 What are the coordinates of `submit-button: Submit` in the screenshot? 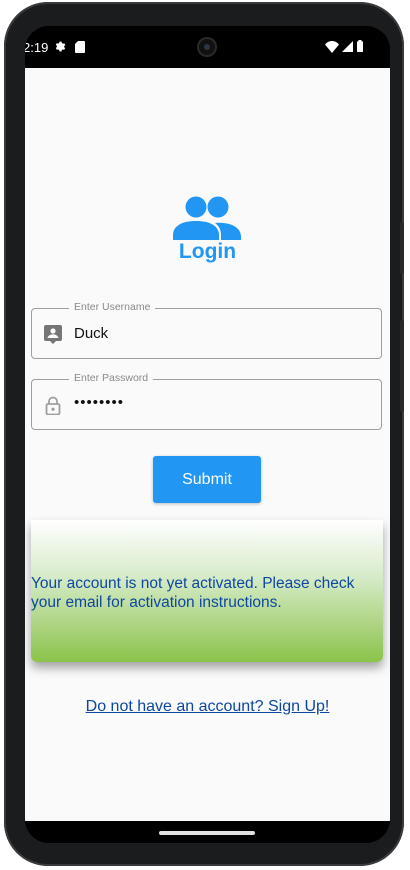 It's located at (207, 479).